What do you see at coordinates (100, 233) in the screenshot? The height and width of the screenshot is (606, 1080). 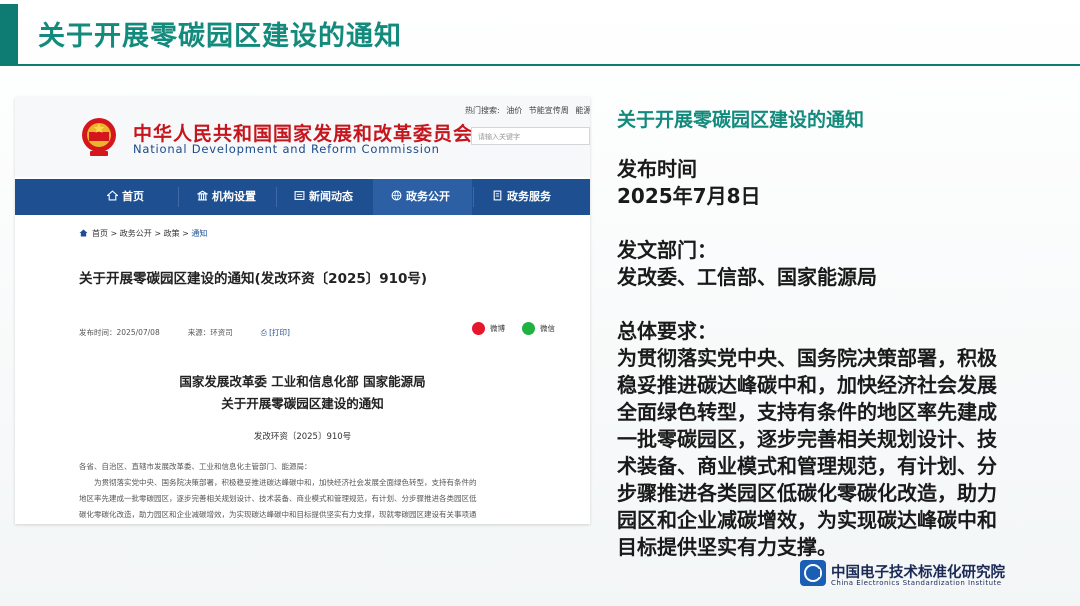 I see `breadcrumb-item: 首页` at bounding box center [100, 233].